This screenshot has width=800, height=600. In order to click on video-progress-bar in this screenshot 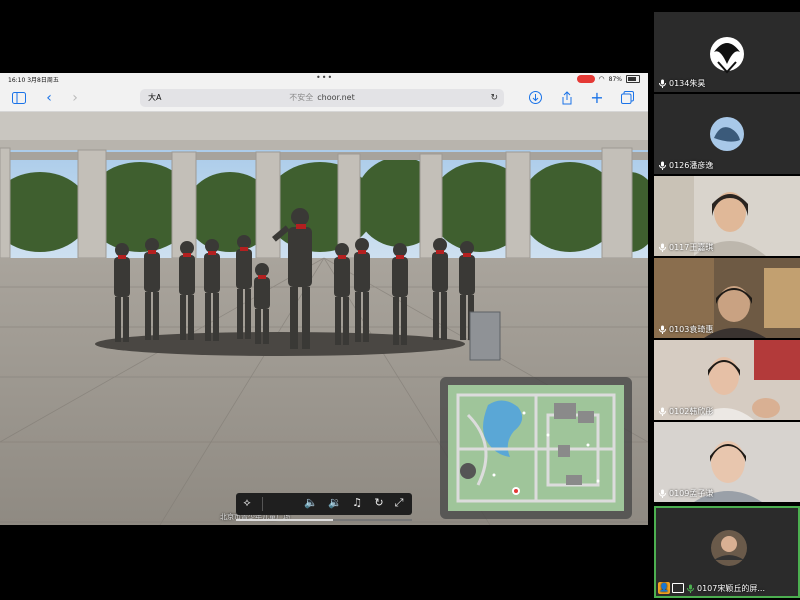, I will do `click(324, 520)`.